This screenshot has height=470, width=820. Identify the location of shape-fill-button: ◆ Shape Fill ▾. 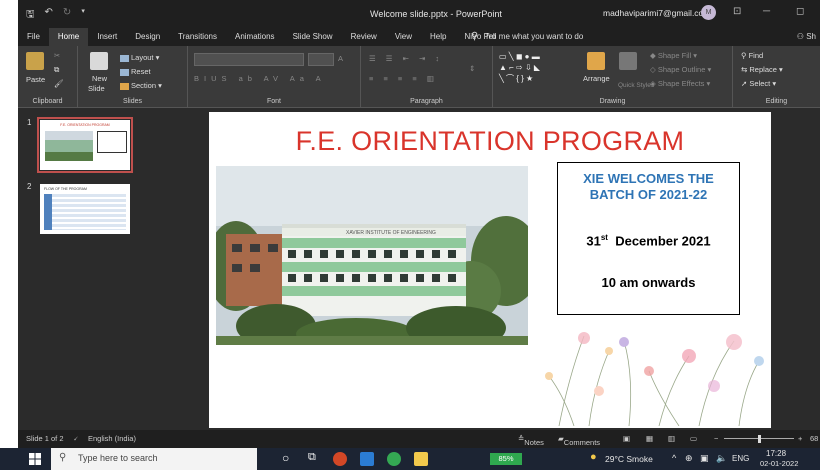
(673, 55).